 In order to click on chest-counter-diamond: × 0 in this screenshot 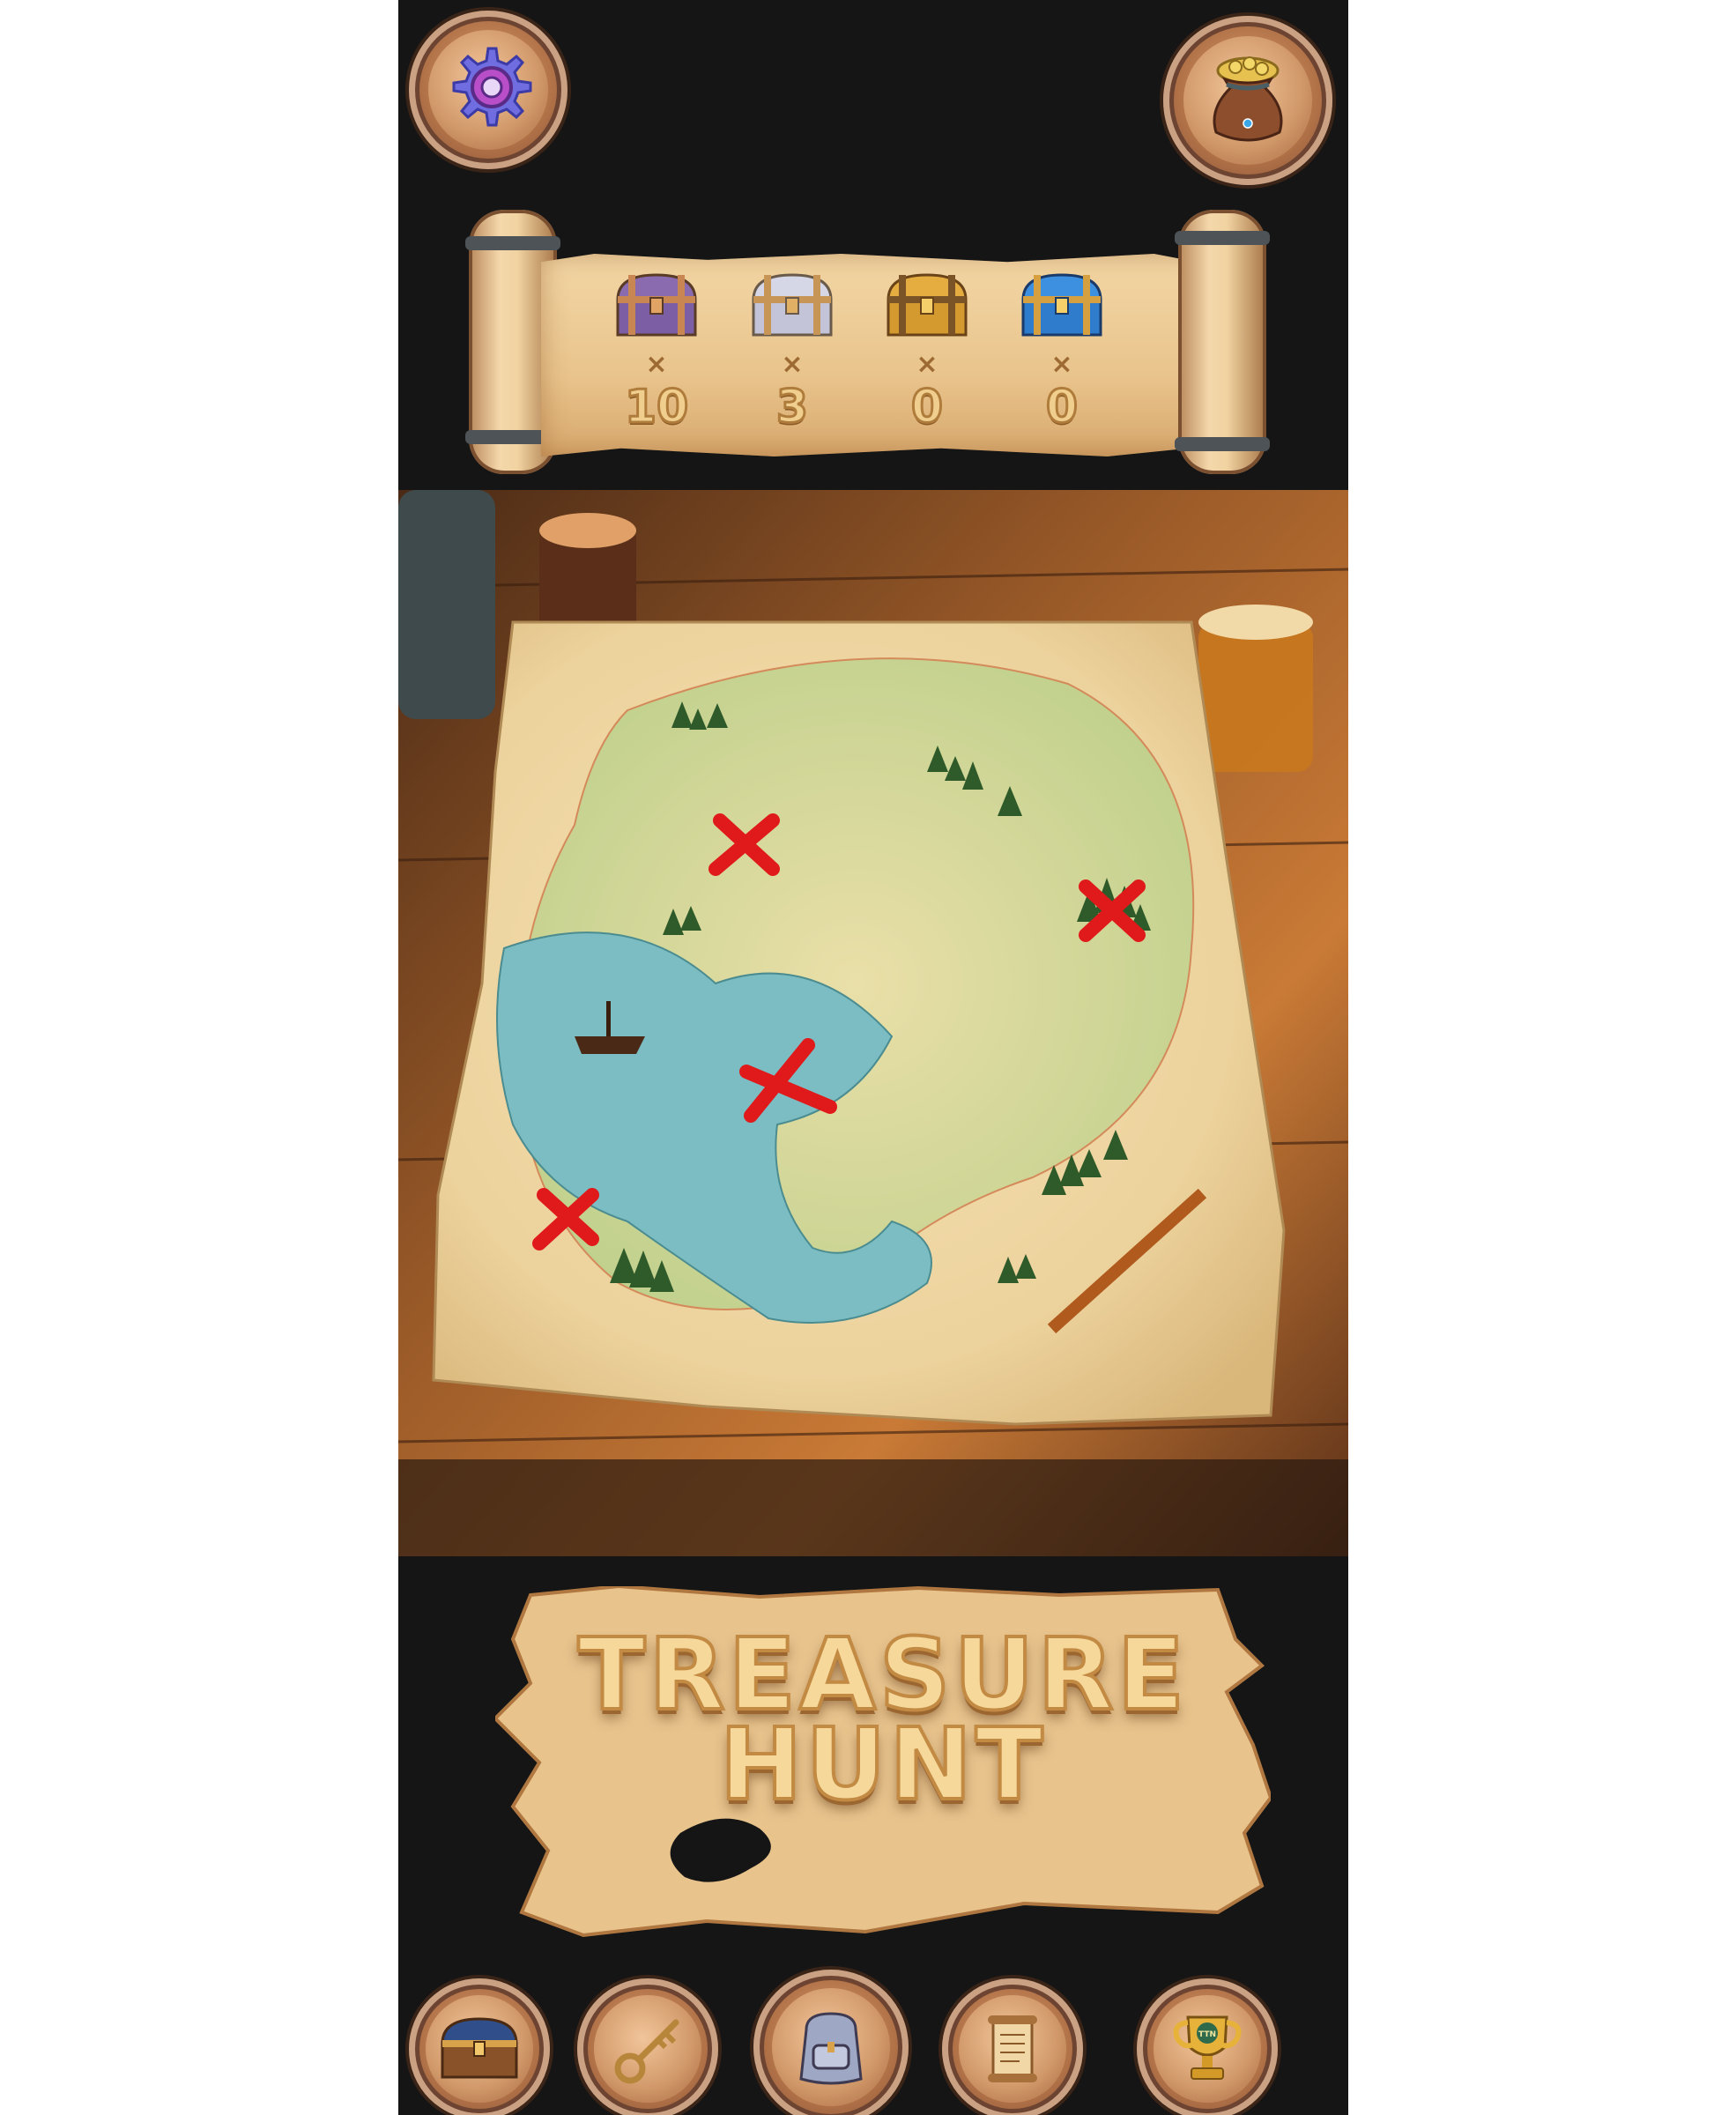, I will do `click(1061, 362)`.